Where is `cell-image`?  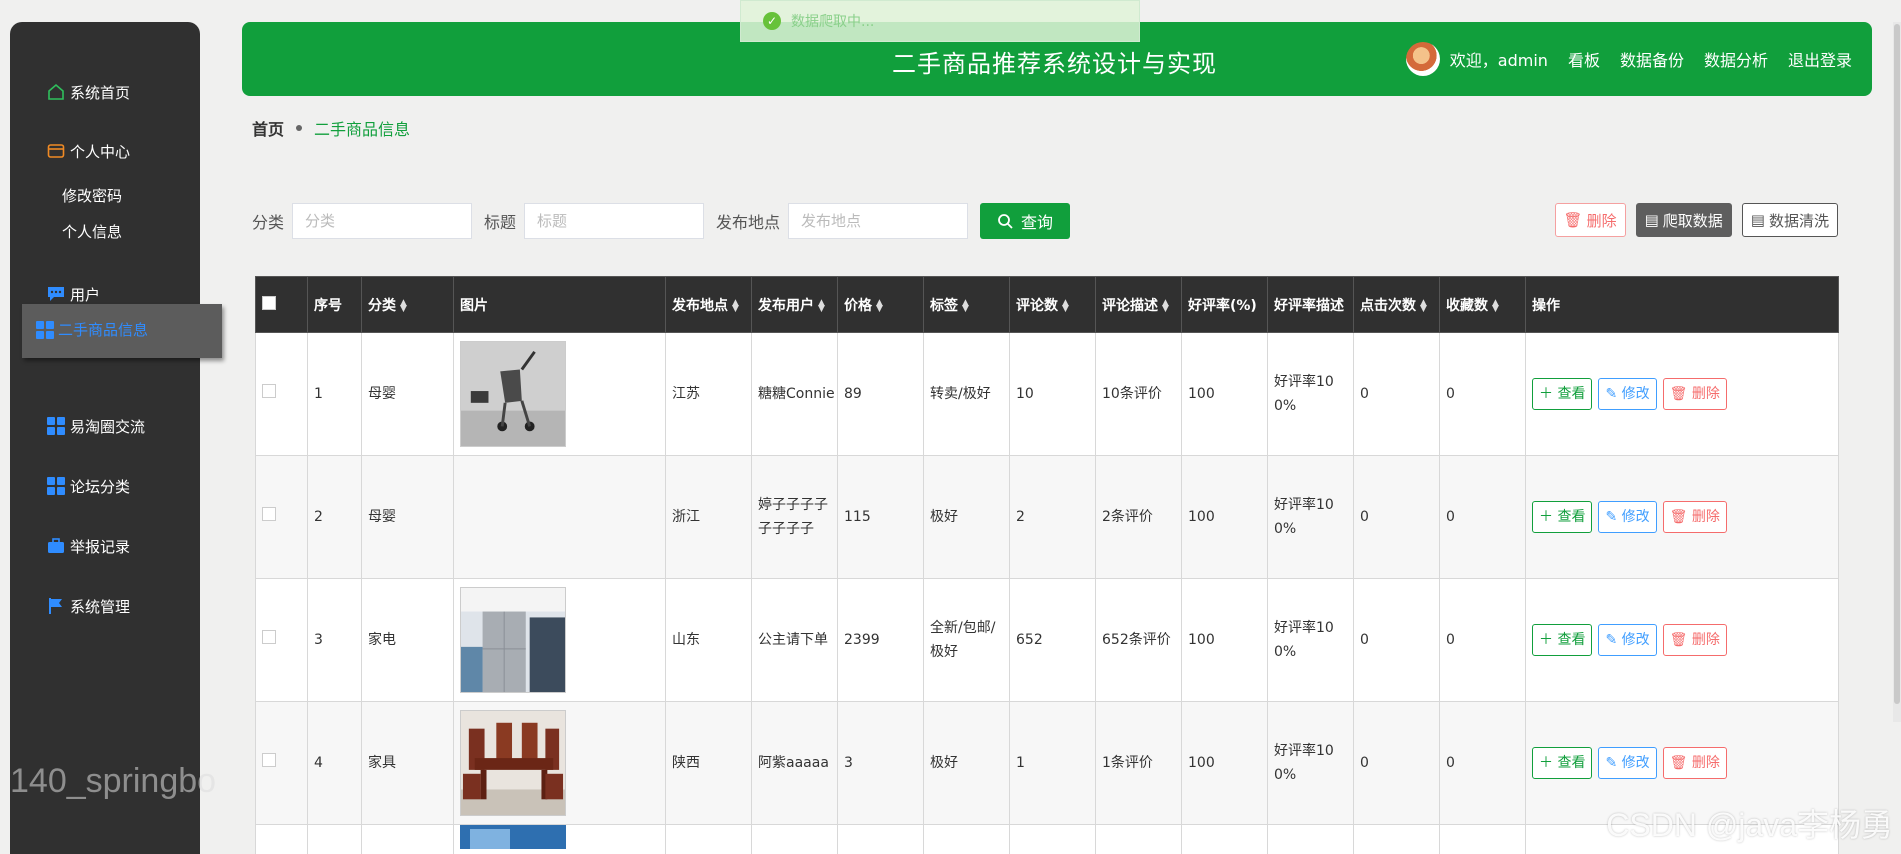
cell-image is located at coordinates (559, 640).